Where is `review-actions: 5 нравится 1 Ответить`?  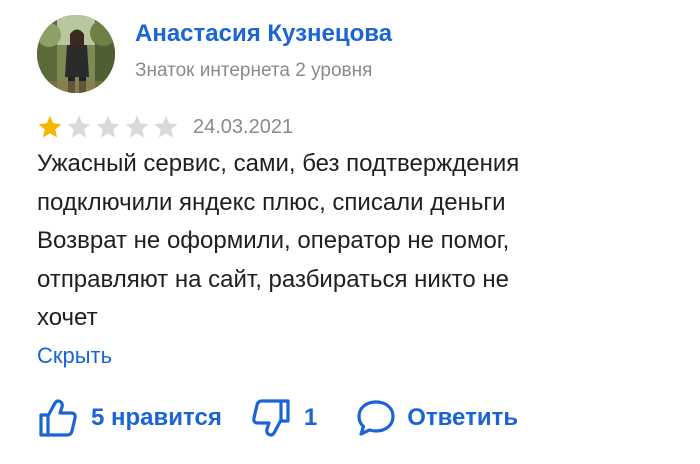
review-actions: 5 нравится 1 Ответить is located at coordinates (277, 418).